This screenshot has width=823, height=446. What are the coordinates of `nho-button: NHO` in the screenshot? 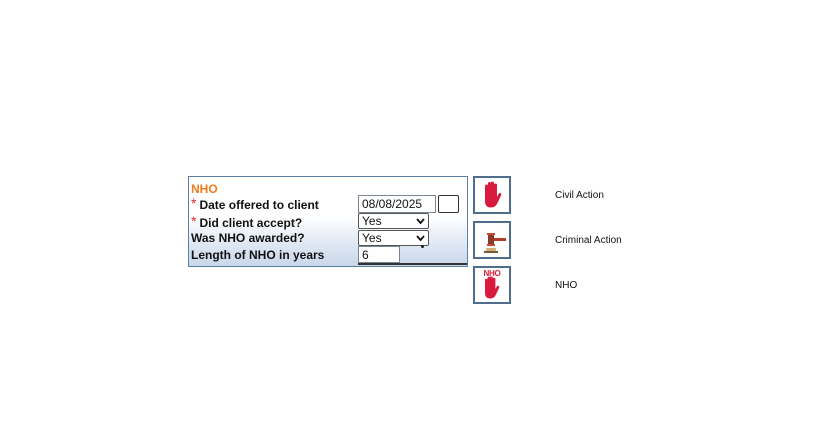 It's located at (492, 285).